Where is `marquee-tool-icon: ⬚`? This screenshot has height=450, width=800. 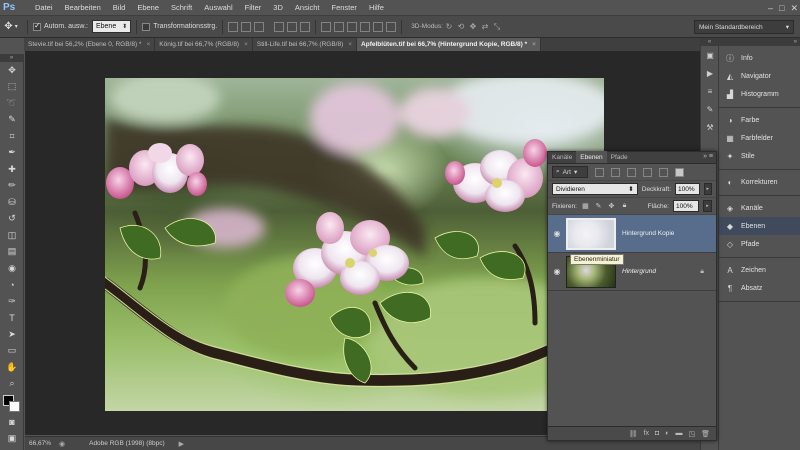
marquee-tool-icon: ⬚ is located at coordinates (12, 87).